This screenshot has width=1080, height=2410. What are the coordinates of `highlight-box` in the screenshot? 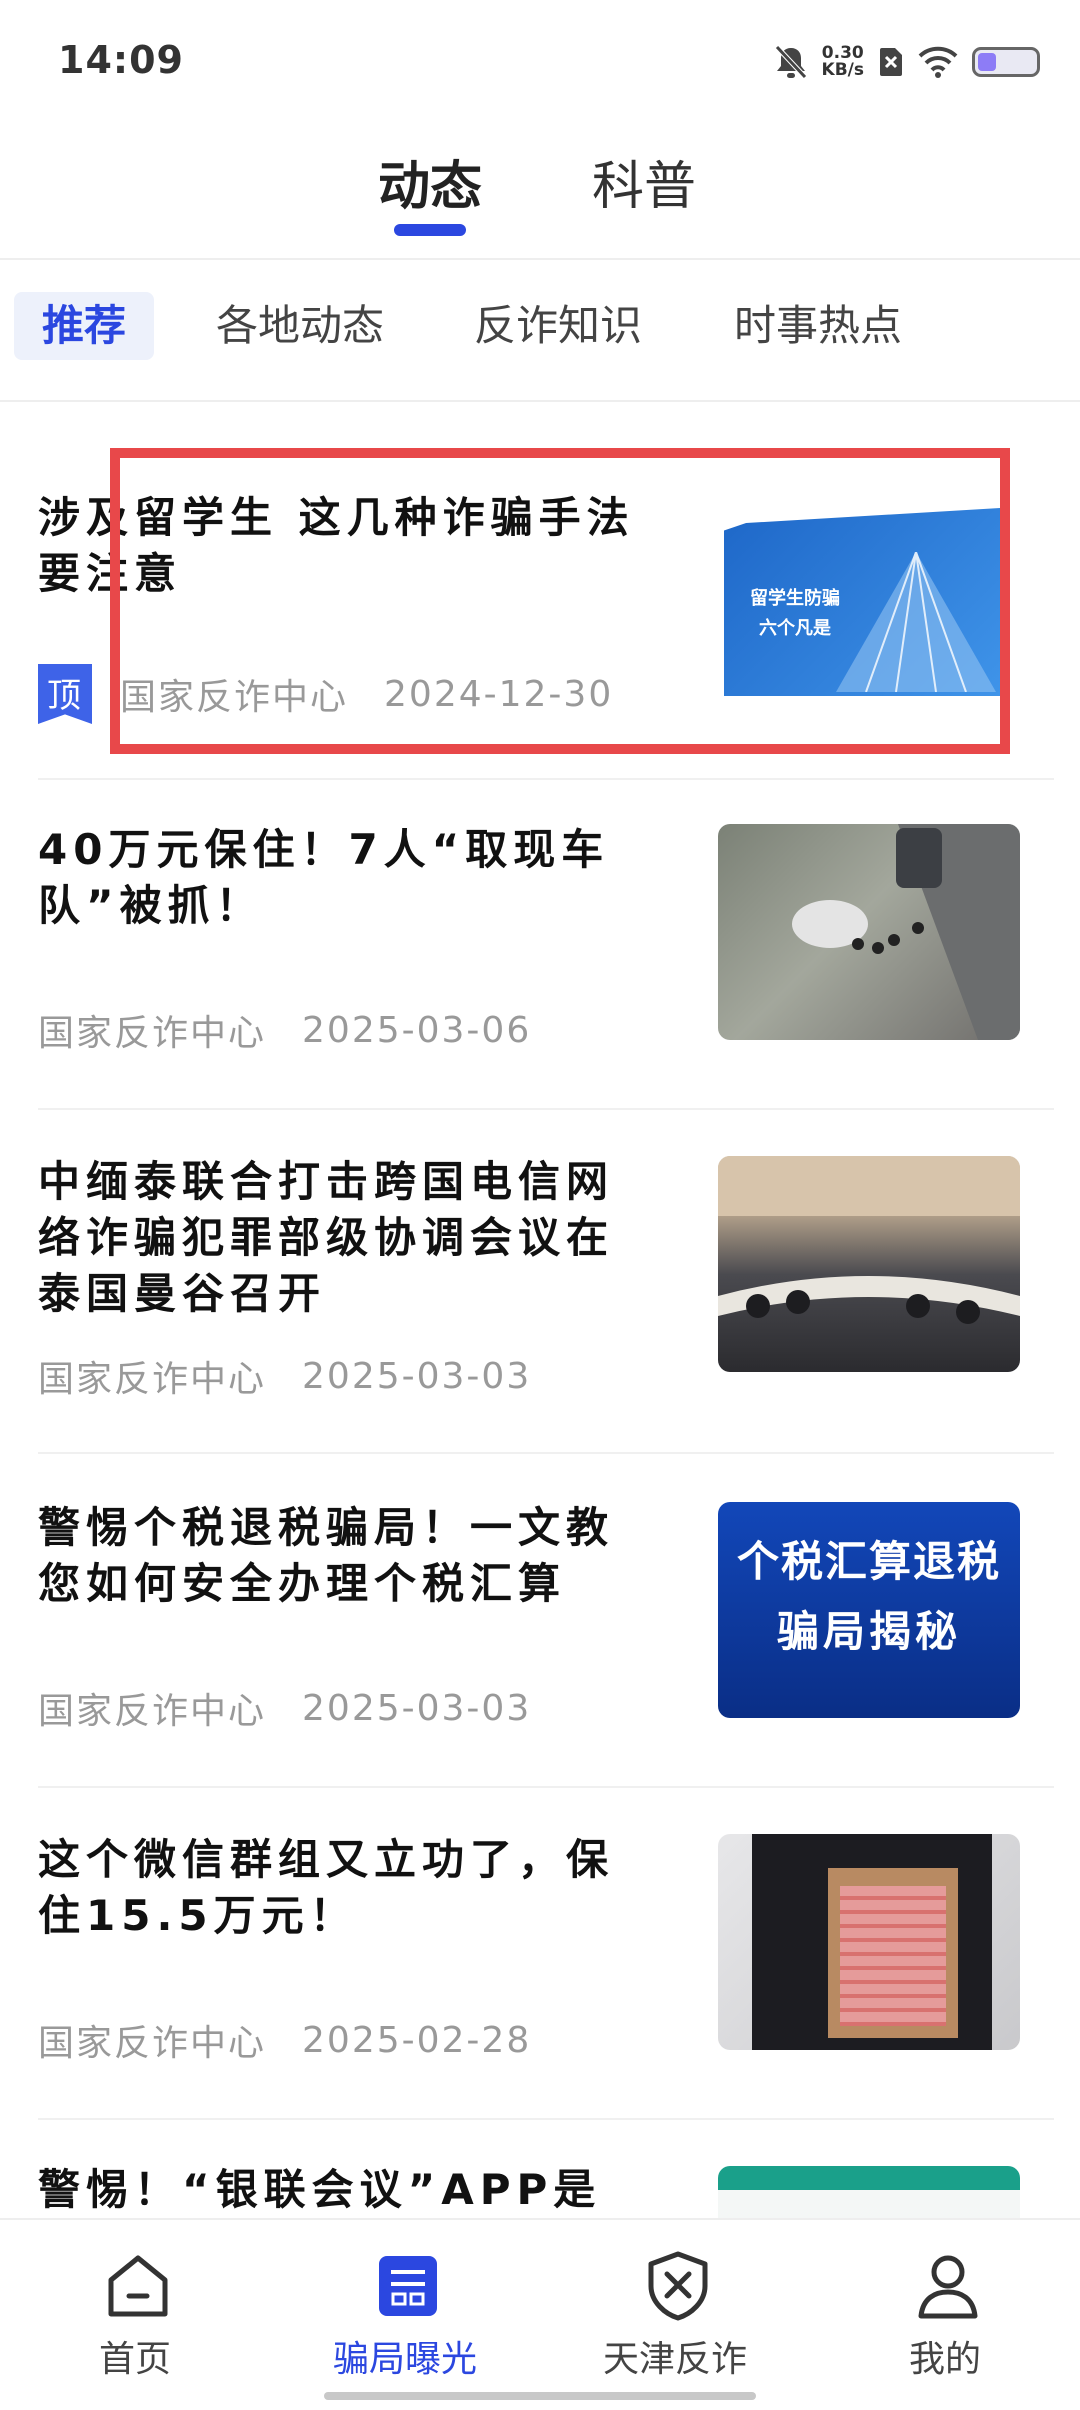 It's located at (560, 601).